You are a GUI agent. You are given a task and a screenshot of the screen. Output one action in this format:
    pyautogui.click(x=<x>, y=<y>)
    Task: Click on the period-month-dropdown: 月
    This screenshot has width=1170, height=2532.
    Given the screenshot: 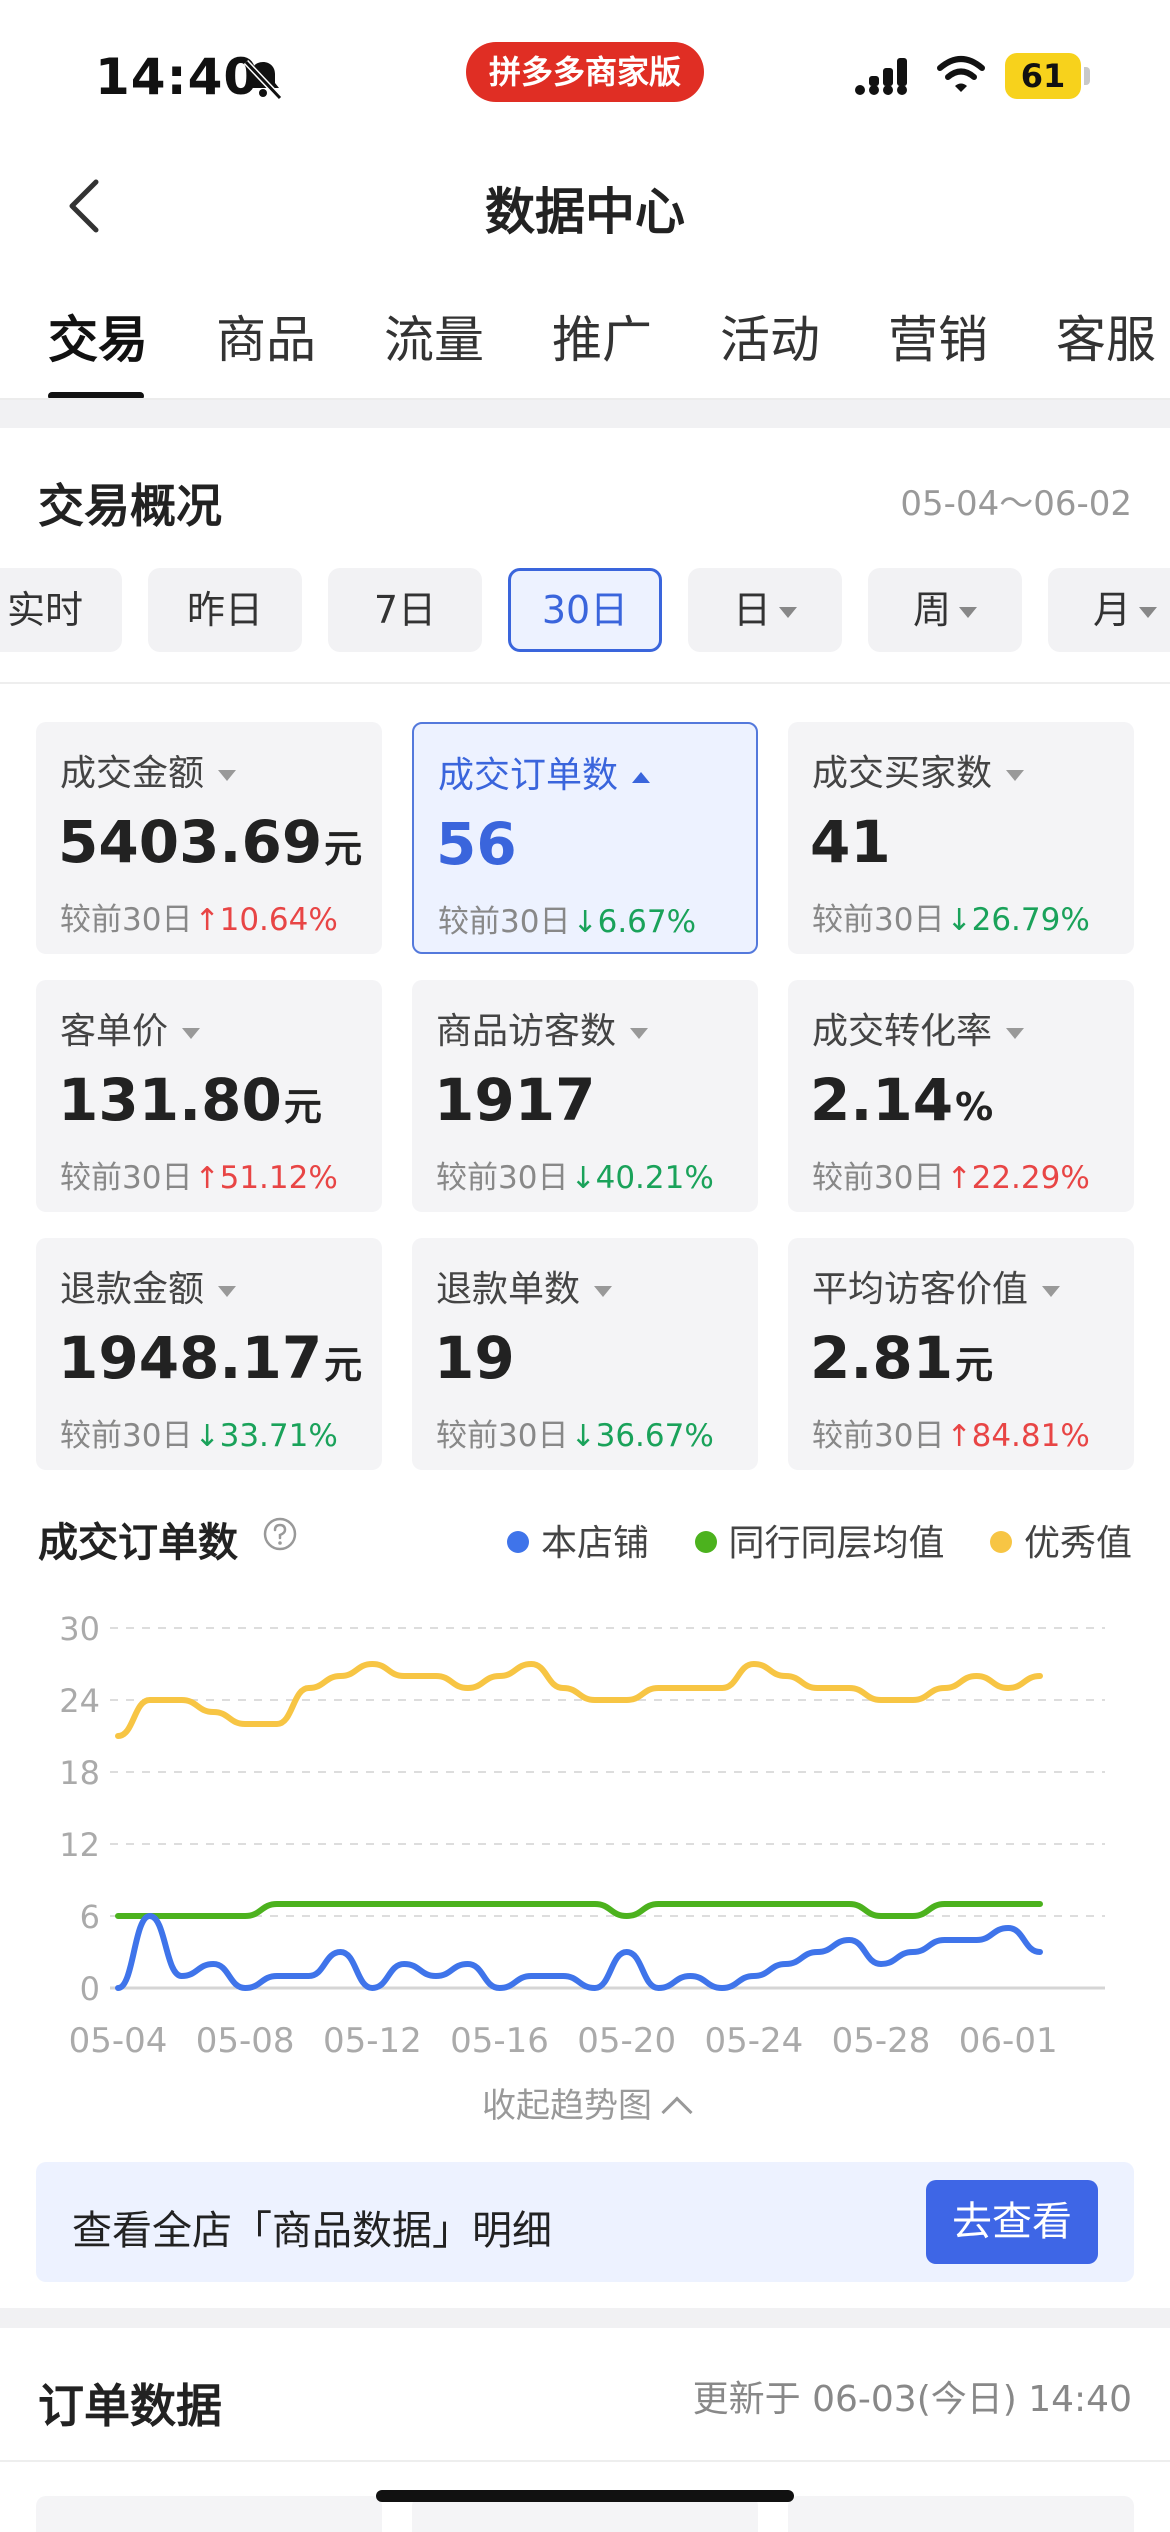 What is the action you would take?
    pyautogui.click(x=1109, y=610)
    